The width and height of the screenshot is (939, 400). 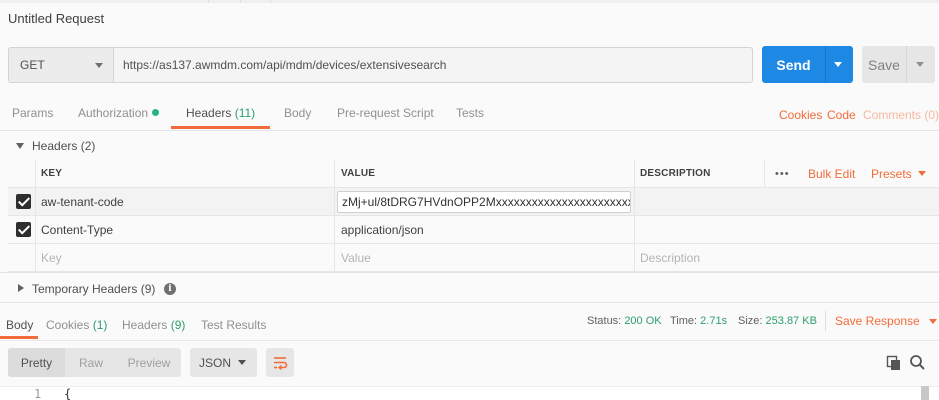 I want to click on save-response-dropdown: Save Response, so click(x=886, y=321).